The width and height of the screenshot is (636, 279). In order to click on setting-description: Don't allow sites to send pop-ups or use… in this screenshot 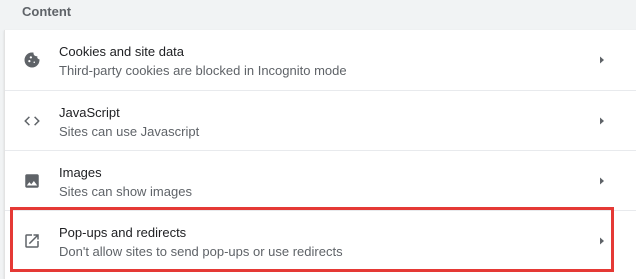, I will do `click(201, 251)`.